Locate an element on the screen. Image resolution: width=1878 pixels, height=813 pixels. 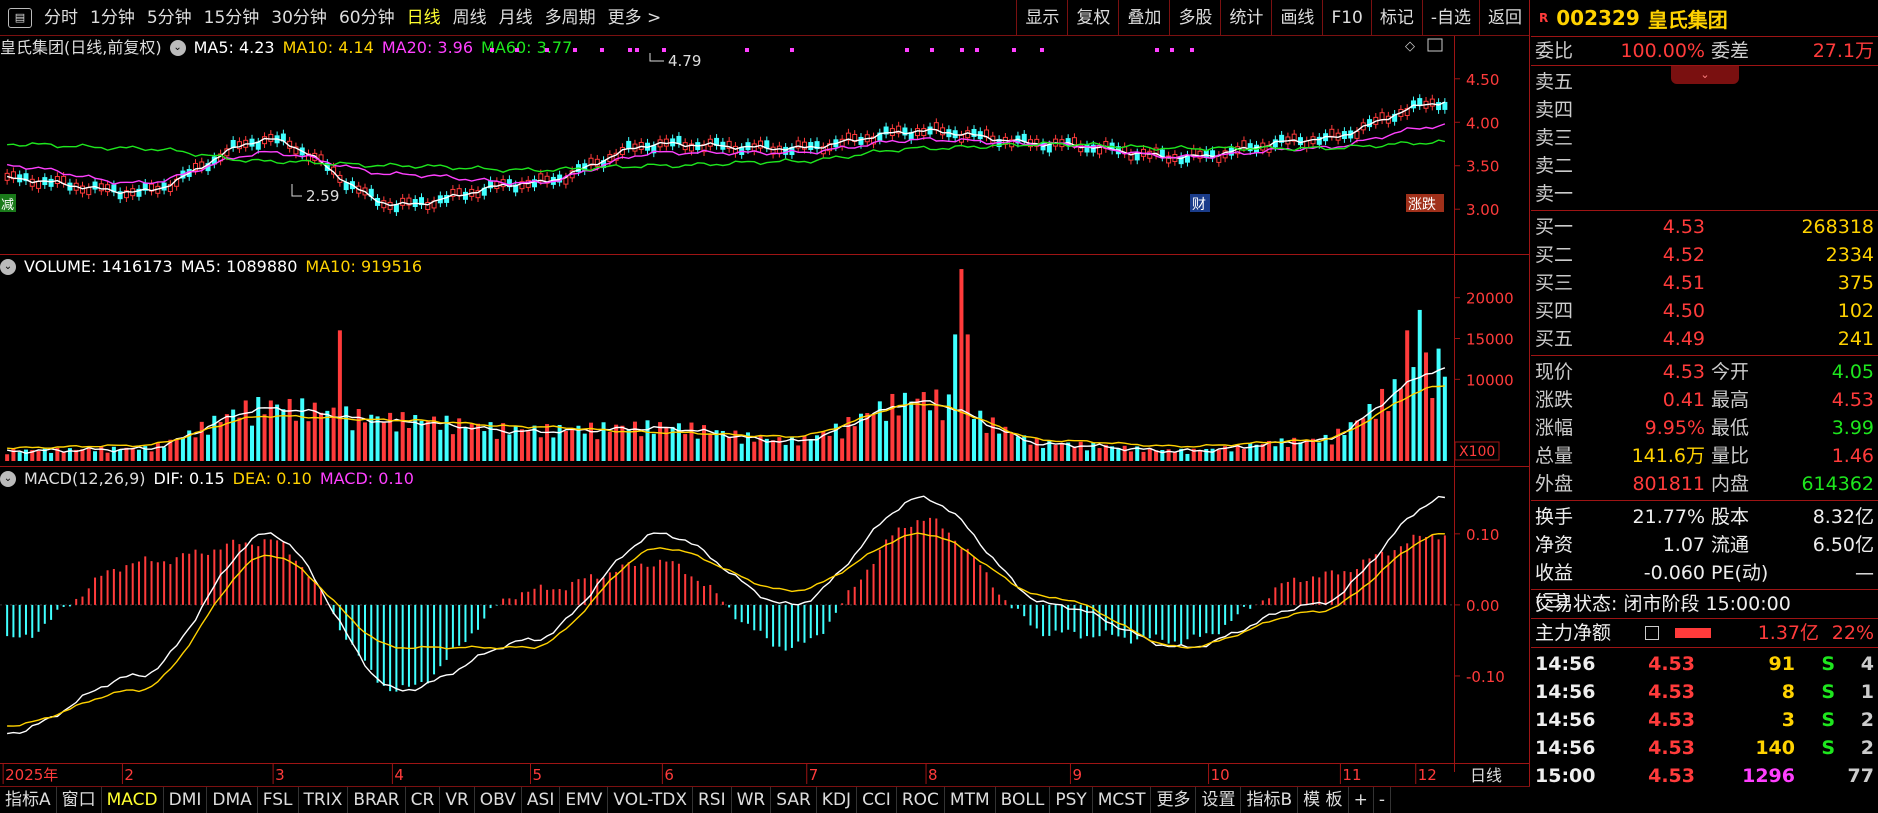
period-tab: 月线 is located at coordinates (516, 18).